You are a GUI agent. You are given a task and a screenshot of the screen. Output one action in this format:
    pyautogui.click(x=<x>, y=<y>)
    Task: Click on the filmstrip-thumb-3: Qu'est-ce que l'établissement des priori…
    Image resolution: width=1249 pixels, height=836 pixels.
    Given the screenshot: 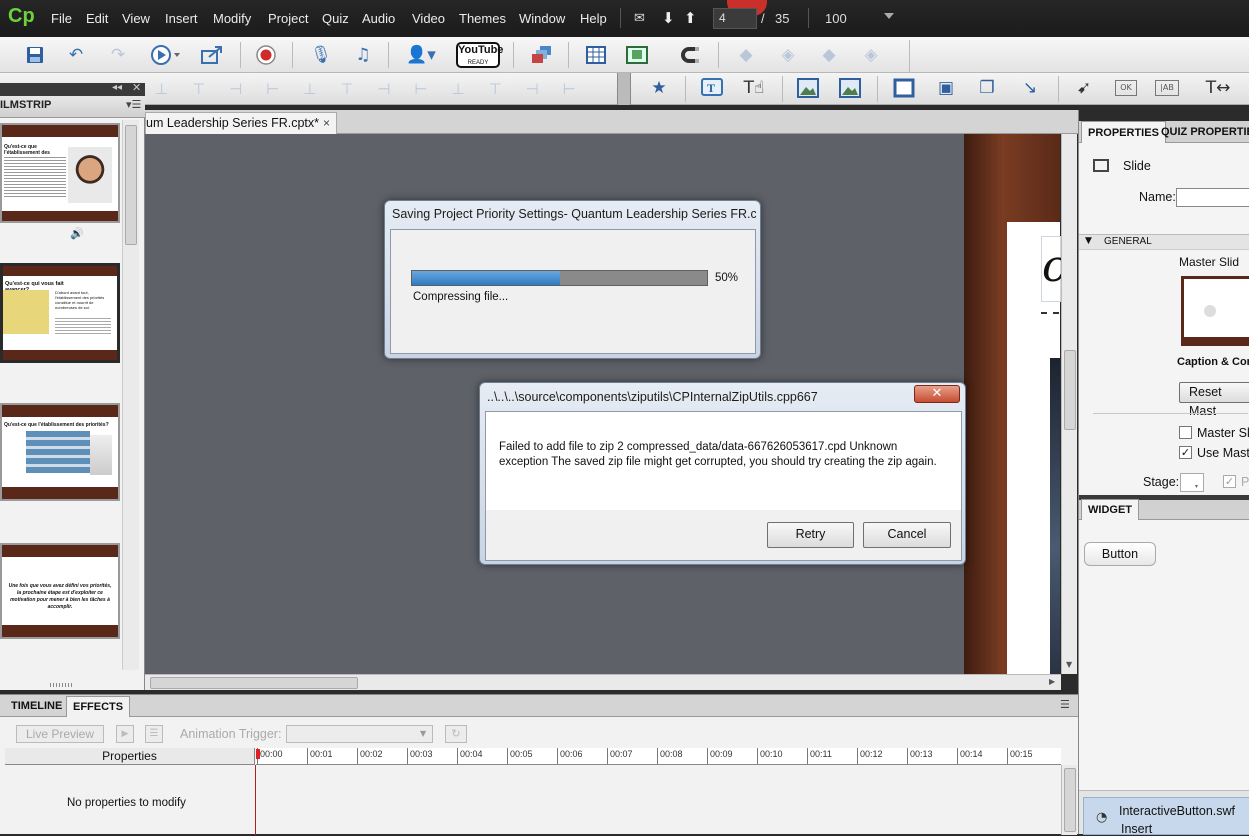 What is the action you would take?
    pyautogui.click(x=60, y=452)
    